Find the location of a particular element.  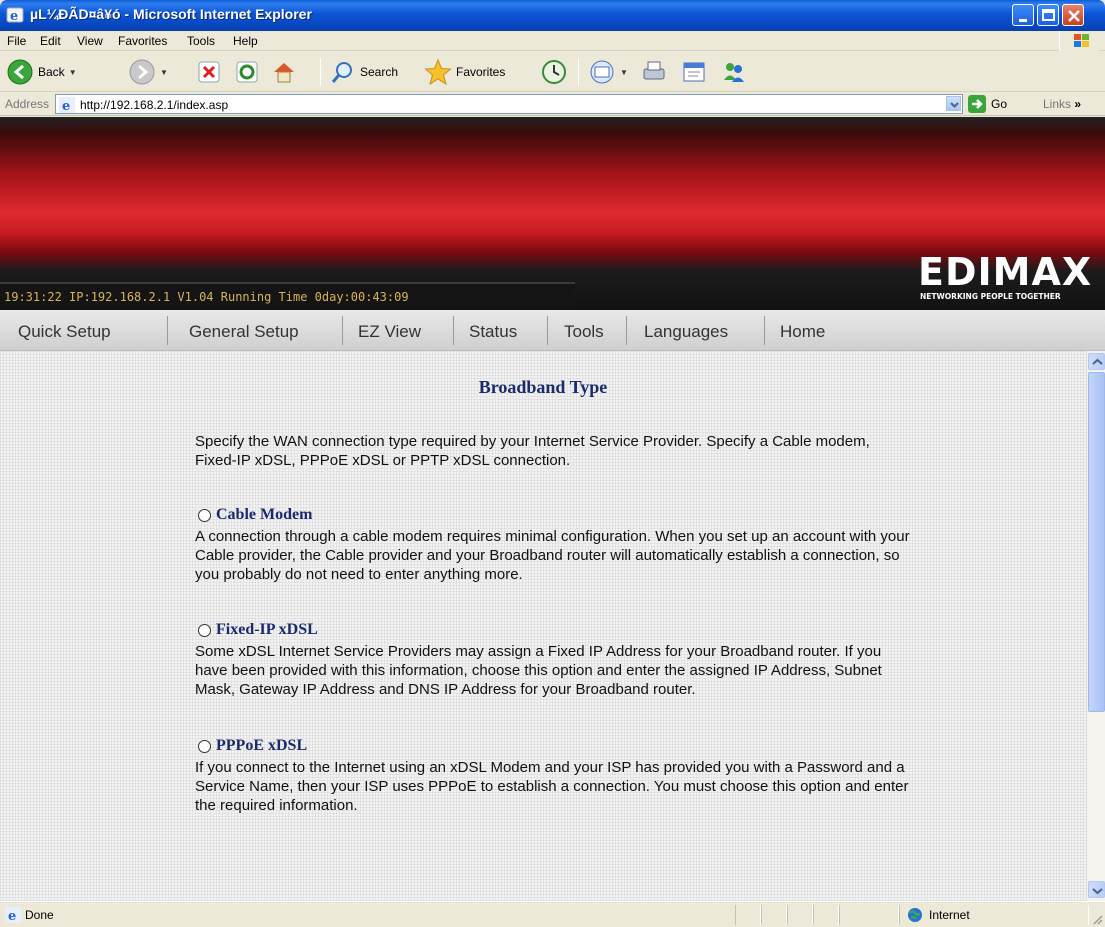

scroll-down-button is located at coordinates (1096, 889).